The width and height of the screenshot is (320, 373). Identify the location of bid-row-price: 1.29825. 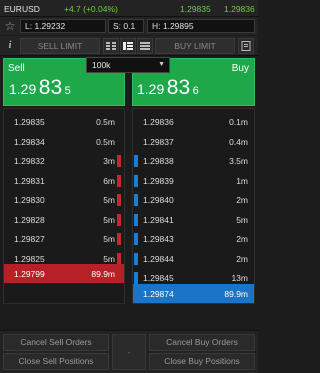
(29, 258).